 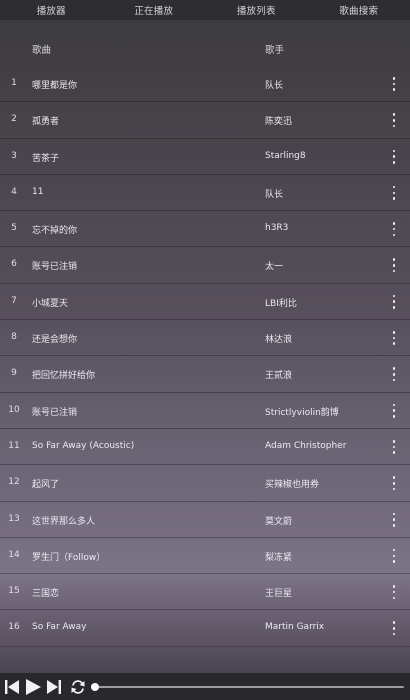 What do you see at coordinates (205, 411) in the screenshot?
I see `song-row: 10 账号已注销 Strictlyviolin韵博` at bounding box center [205, 411].